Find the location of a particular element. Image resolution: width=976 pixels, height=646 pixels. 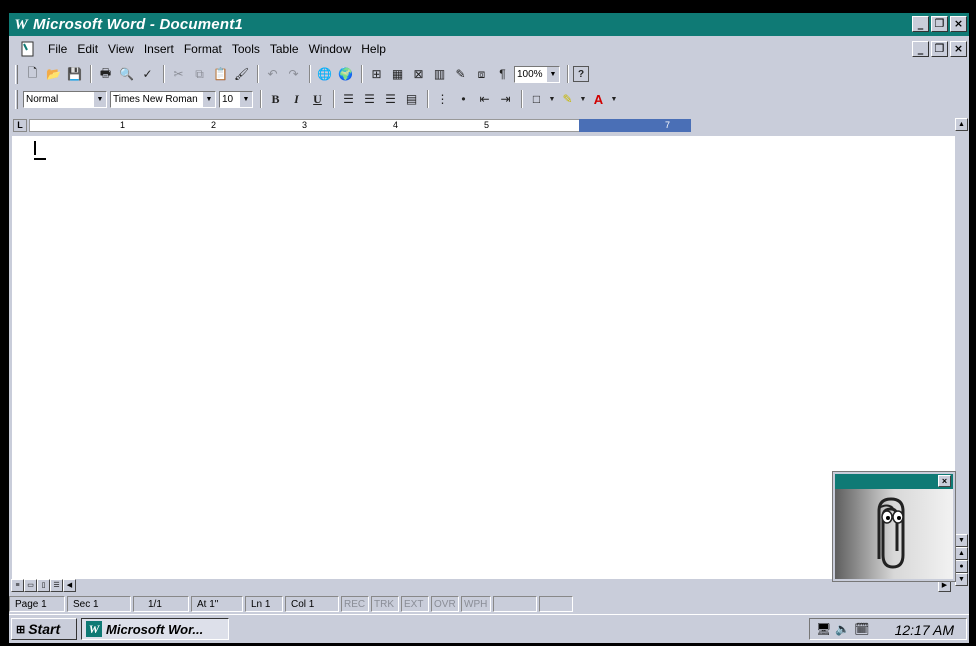

menu-table: Table is located at coordinates (284, 49).